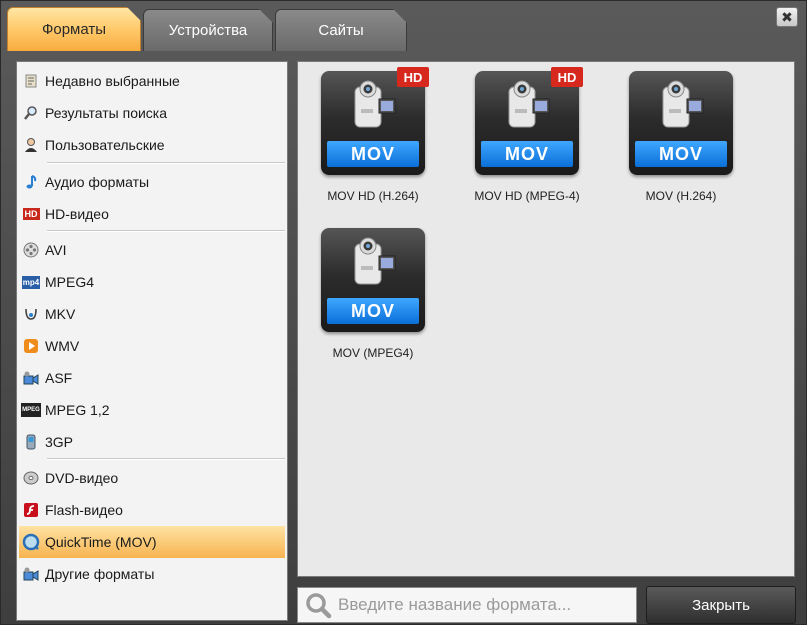  What do you see at coordinates (31, 574) in the screenshot?
I see `other-formats-icon` at bounding box center [31, 574].